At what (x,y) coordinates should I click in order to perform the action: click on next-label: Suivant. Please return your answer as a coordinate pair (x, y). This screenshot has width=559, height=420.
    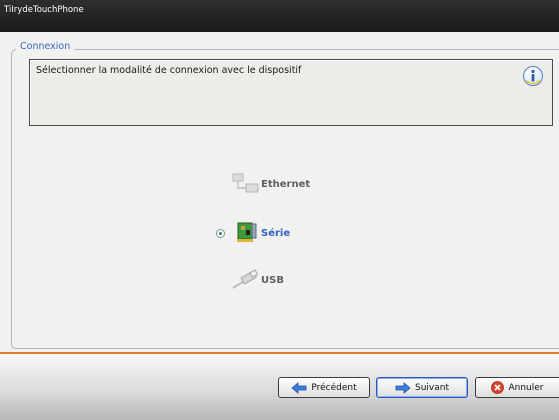
    Looking at the image, I should click on (432, 387).